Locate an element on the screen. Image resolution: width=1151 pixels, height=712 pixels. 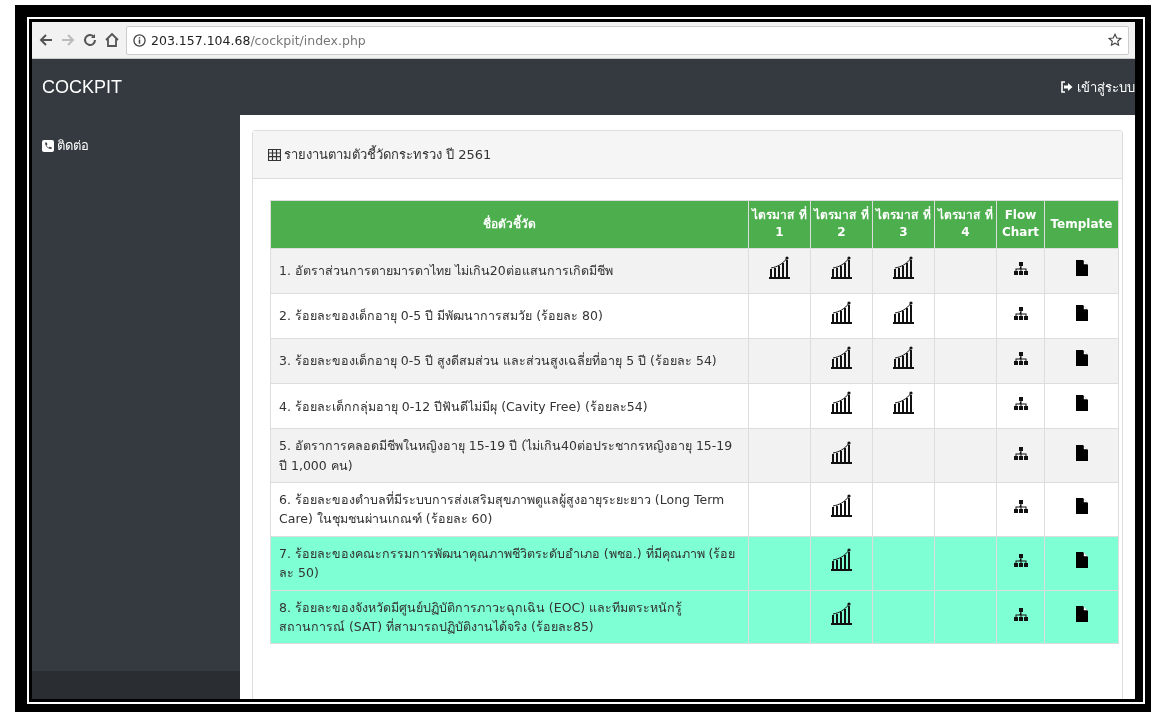
sign-in-icon is located at coordinates (1066, 87).